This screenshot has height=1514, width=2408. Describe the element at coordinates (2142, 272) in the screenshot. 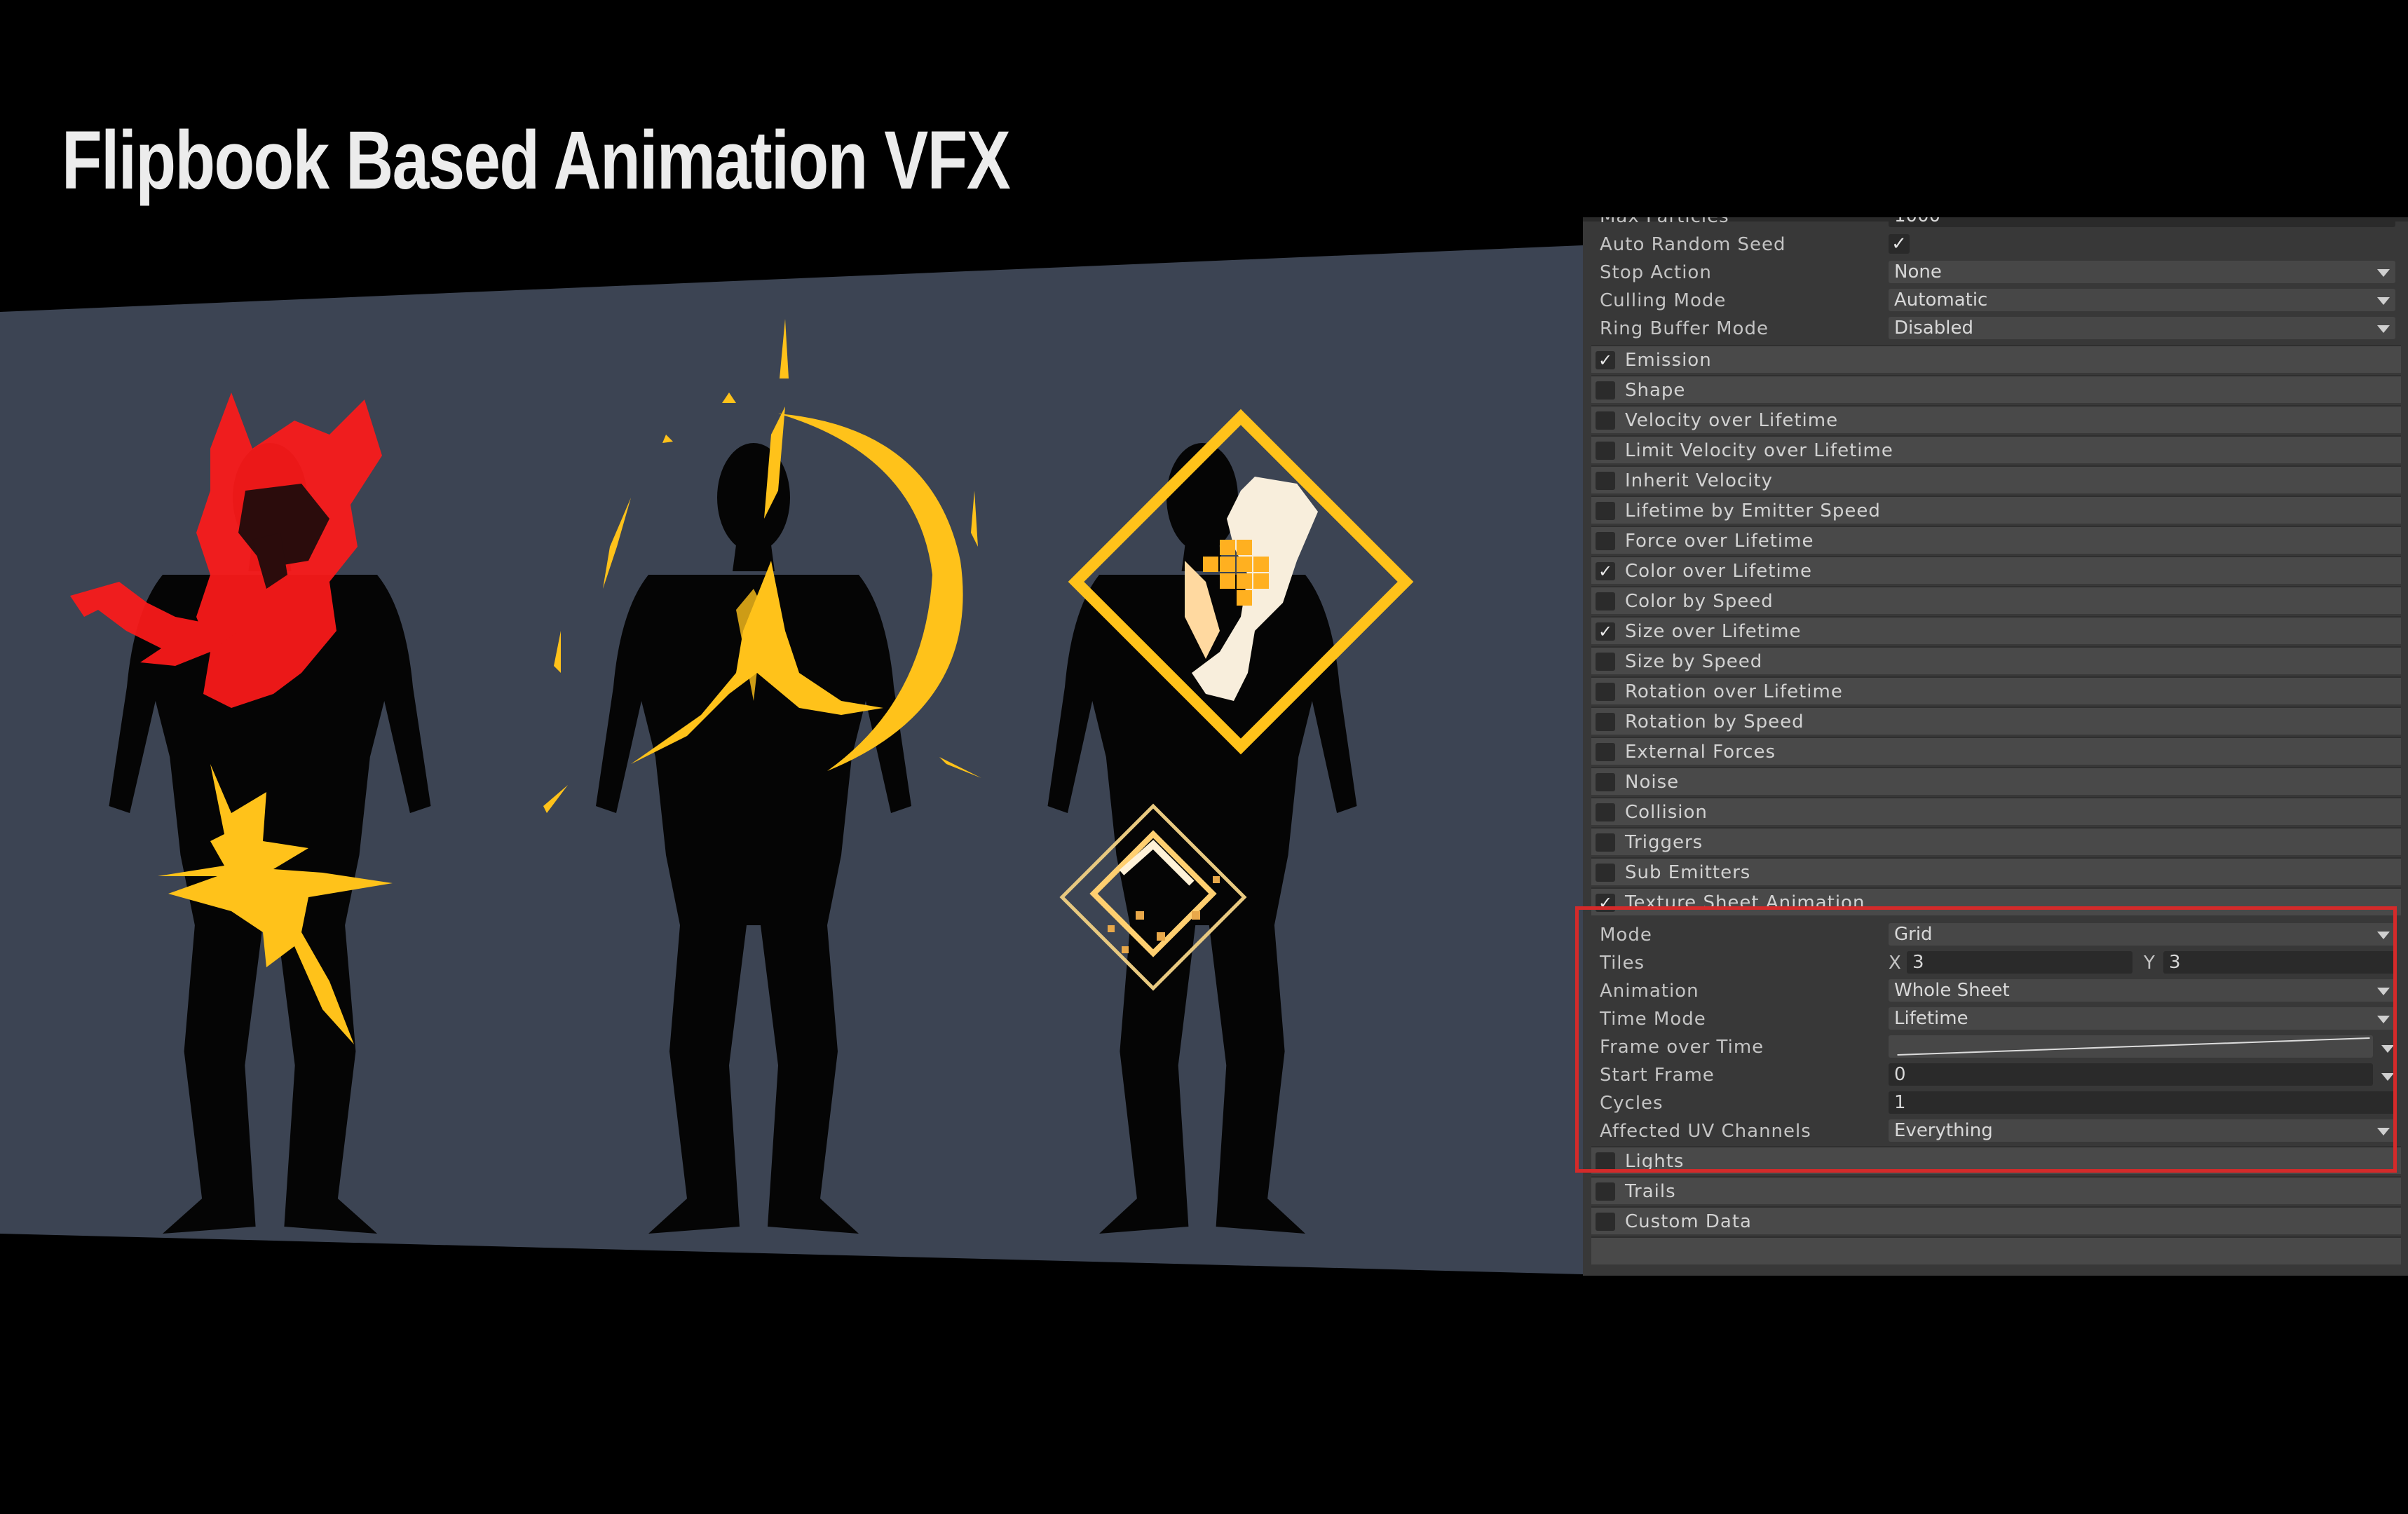

I see `stop-action-dropdown: None` at that location.